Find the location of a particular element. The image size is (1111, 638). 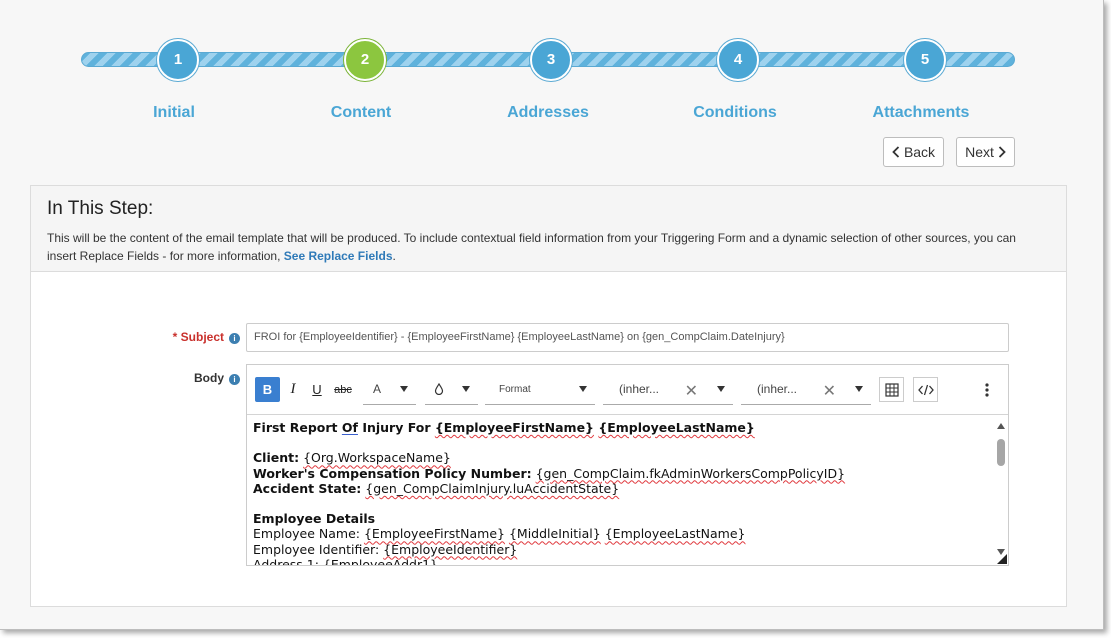

state-label: Accident State: is located at coordinates (307, 488).